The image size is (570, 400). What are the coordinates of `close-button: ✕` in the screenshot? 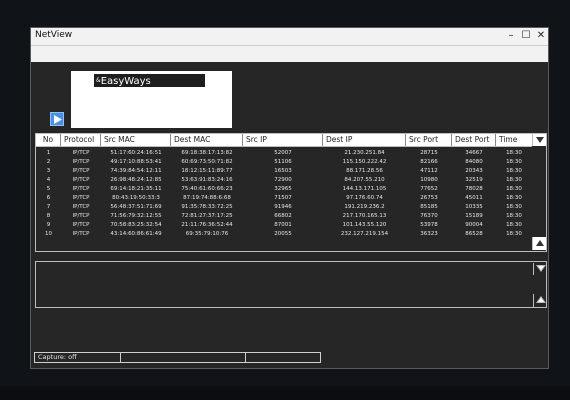 It's located at (541, 36).